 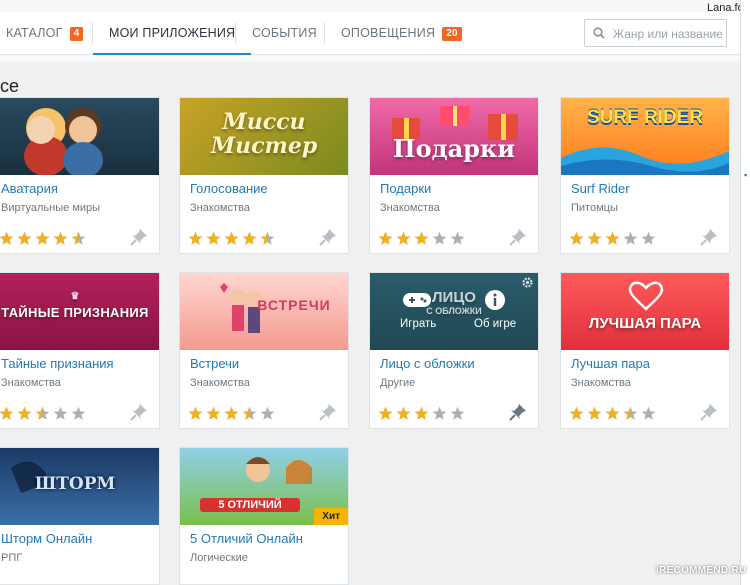 What do you see at coordinates (29, 188) in the screenshot?
I see `app-name: Аватария` at bounding box center [29, 188].